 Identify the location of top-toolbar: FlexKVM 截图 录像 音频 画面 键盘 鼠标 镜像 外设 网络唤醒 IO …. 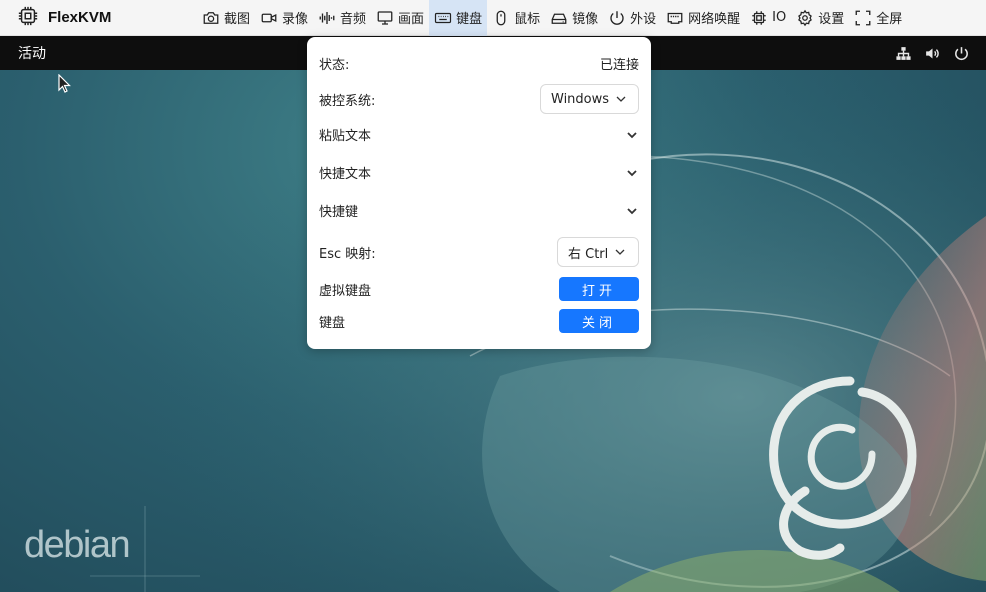
(493, 18).